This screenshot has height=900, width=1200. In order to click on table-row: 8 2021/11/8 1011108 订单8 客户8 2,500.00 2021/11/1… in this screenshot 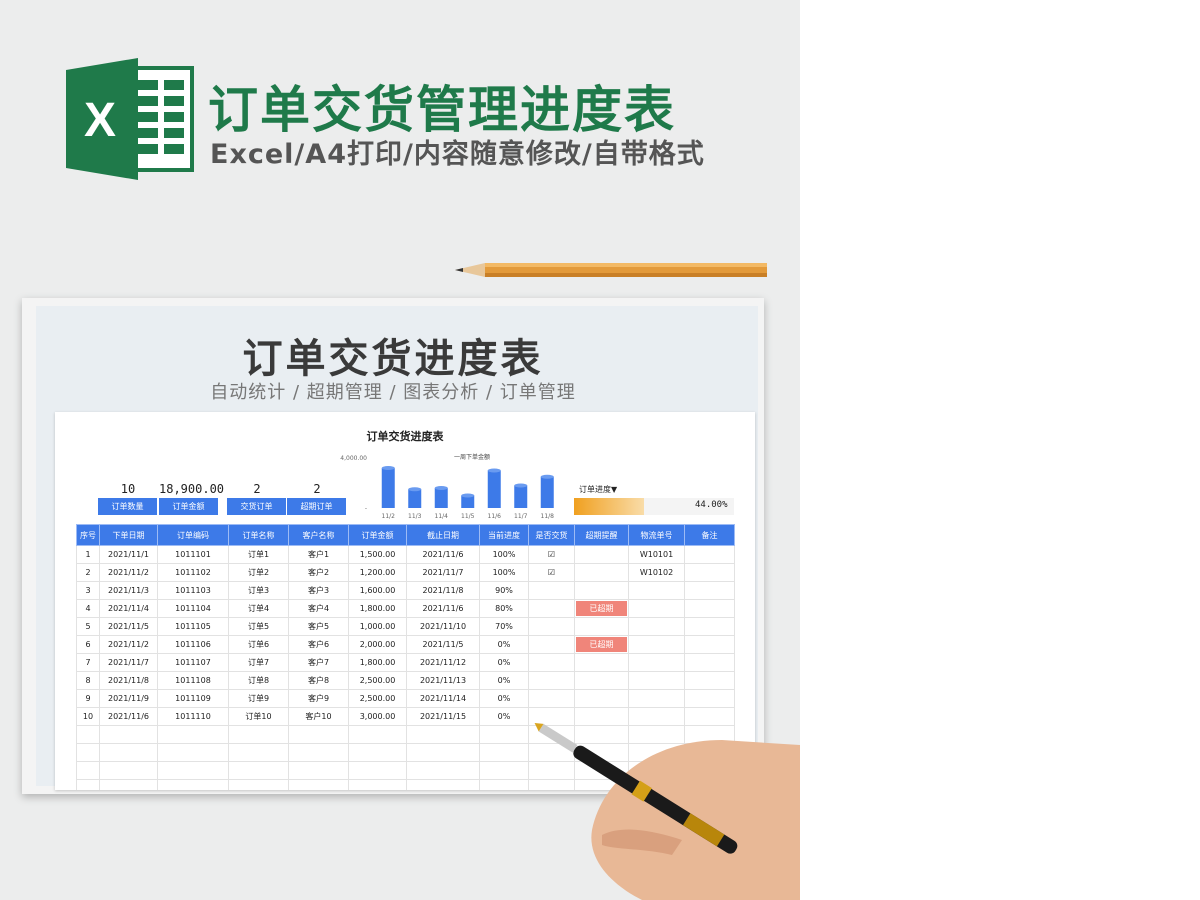, I will do `click(405, 680)`.